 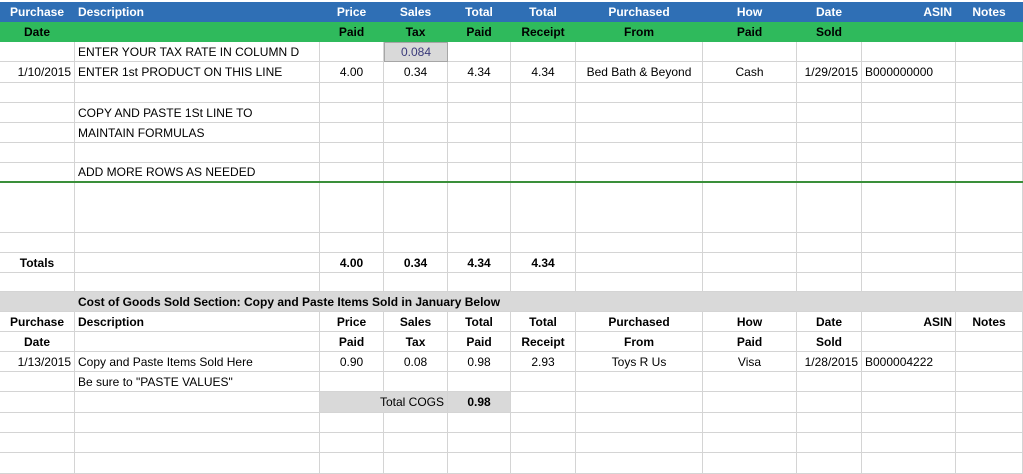 I want to click on total-price-cell: 4.00, so click(x=352, y=263).